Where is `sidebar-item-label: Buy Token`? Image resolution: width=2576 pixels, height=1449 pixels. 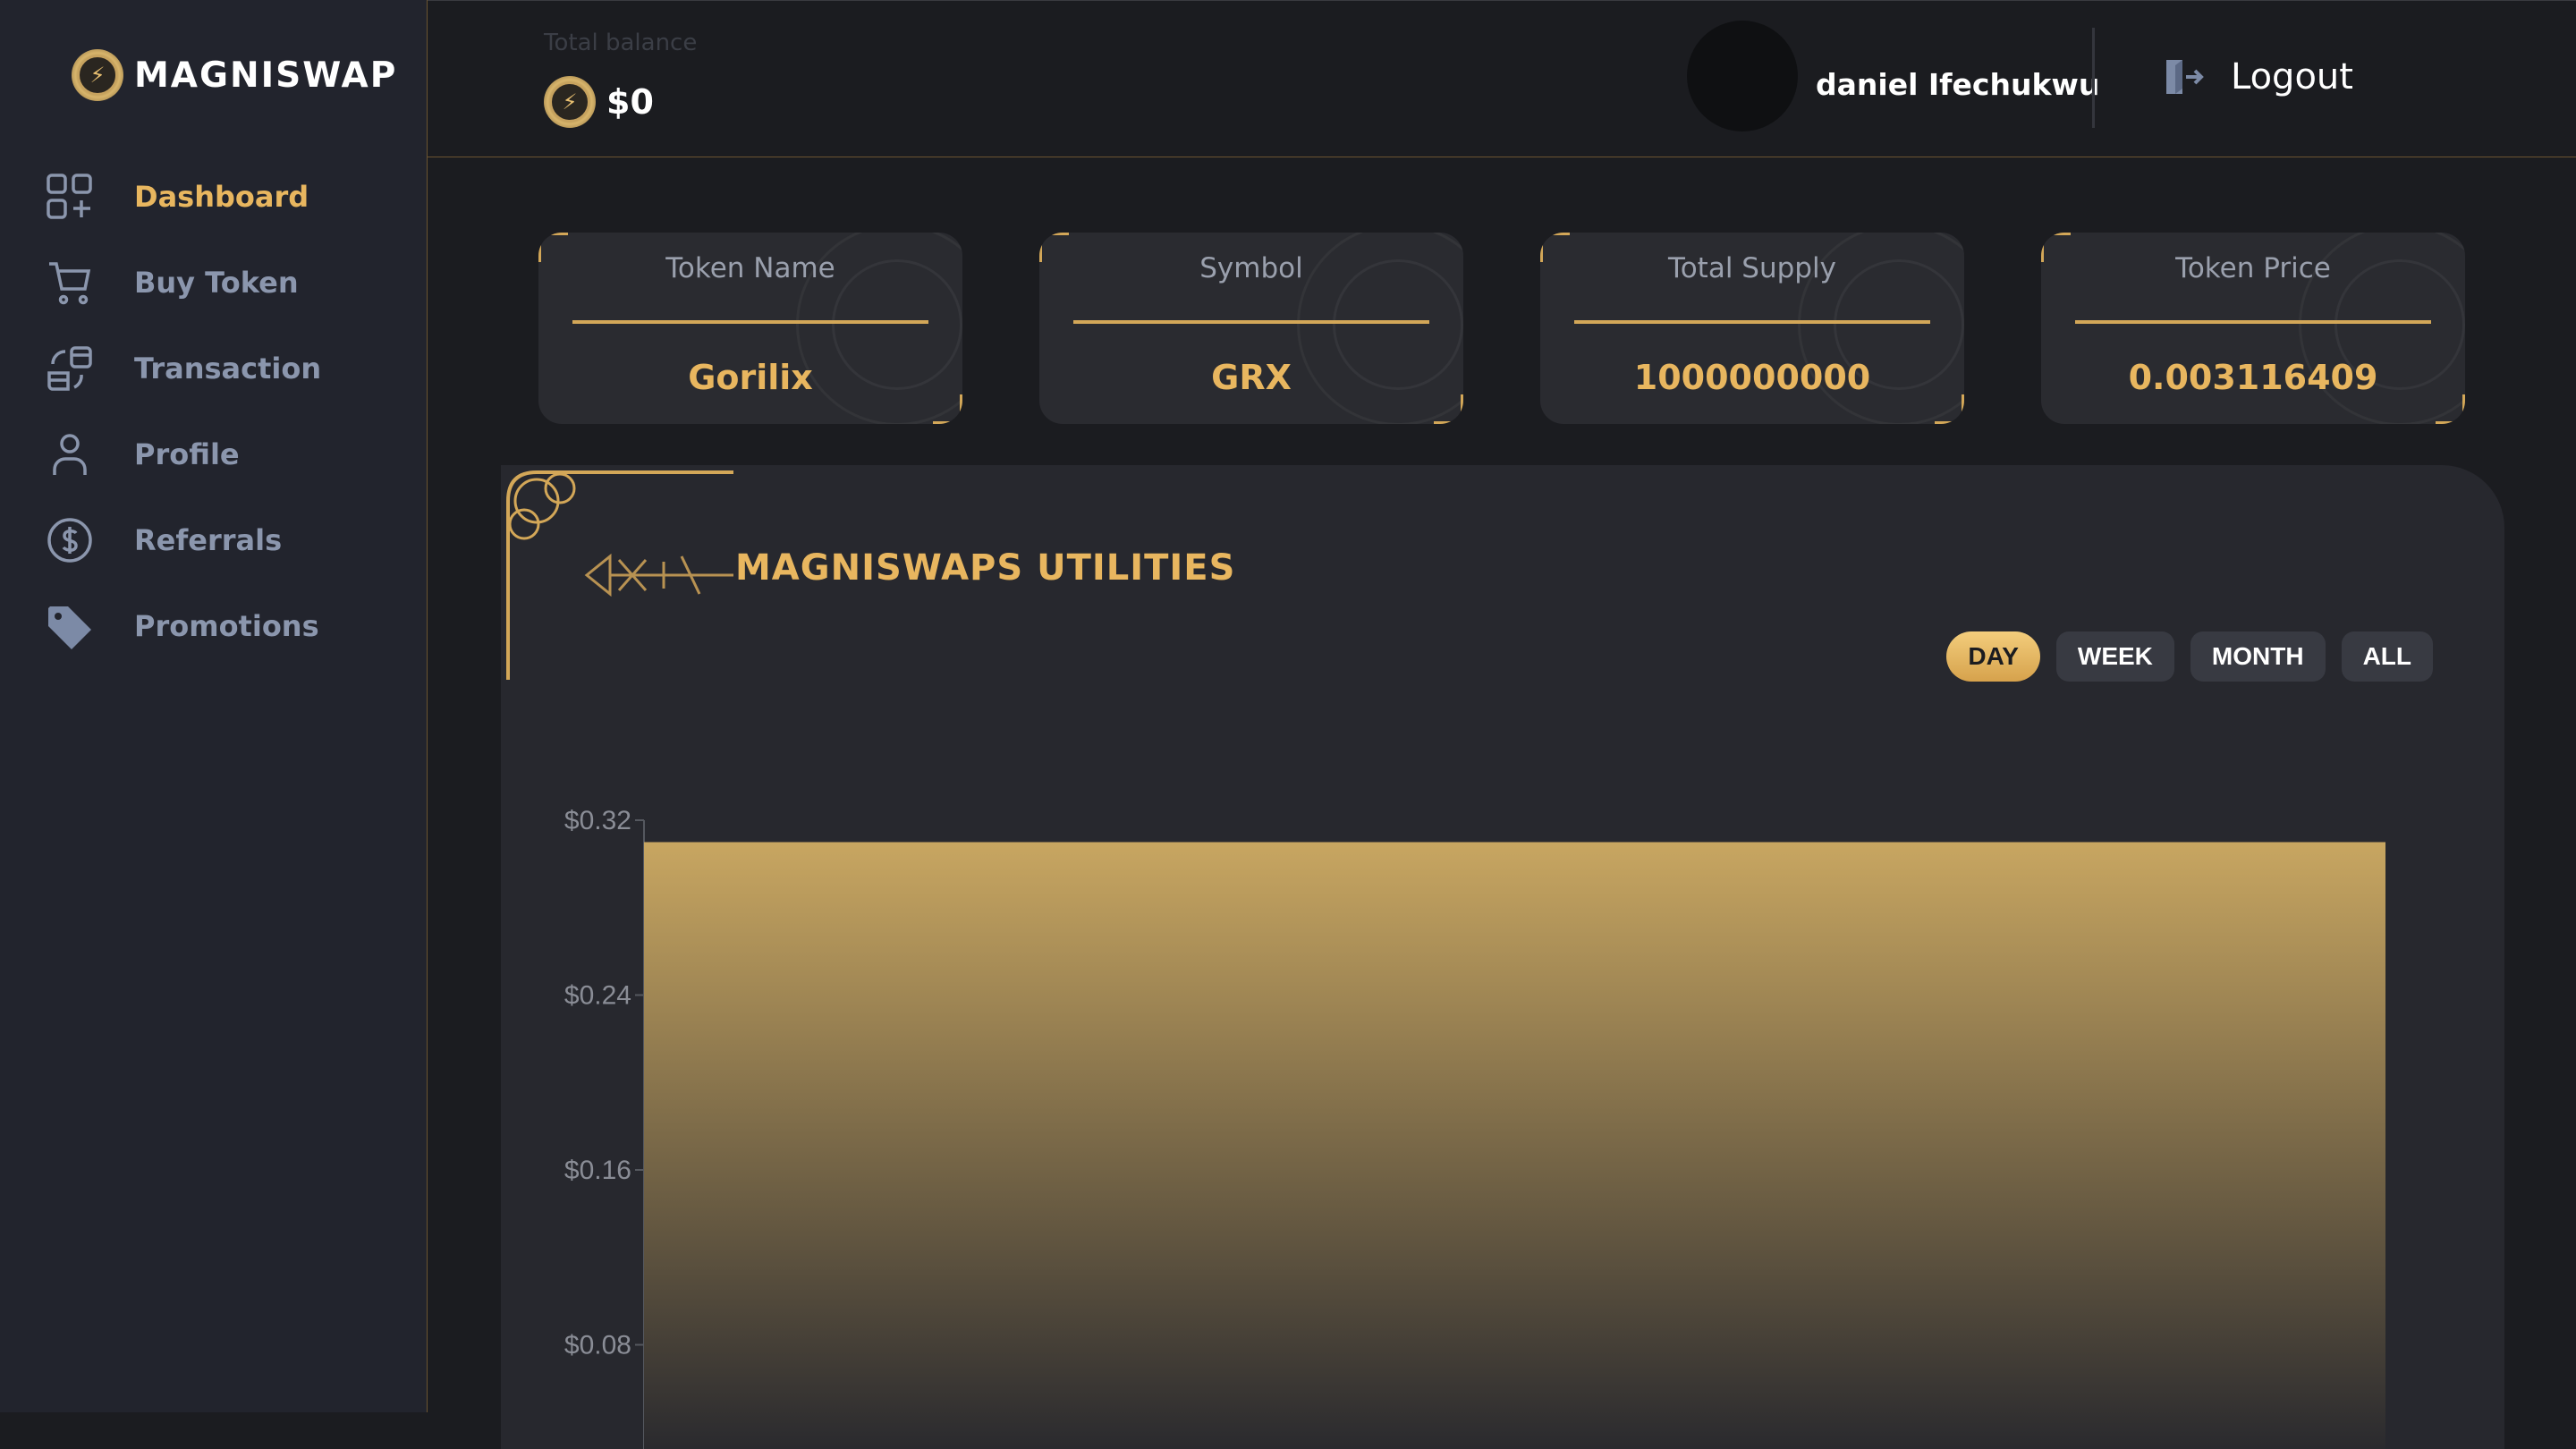 sidebar-item-label: Buy Token is located at coordinates (216, 283).